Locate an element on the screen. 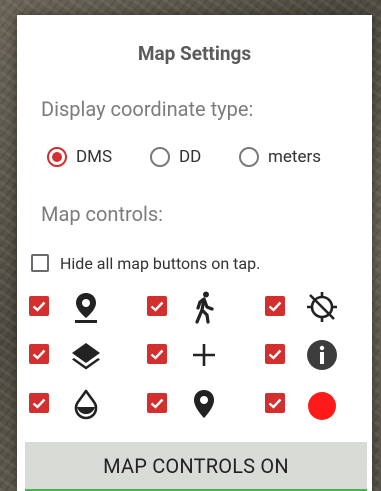 The width and height of the screenshot is (381, 491). control-zoom-in is located at coordinates (202, 355).